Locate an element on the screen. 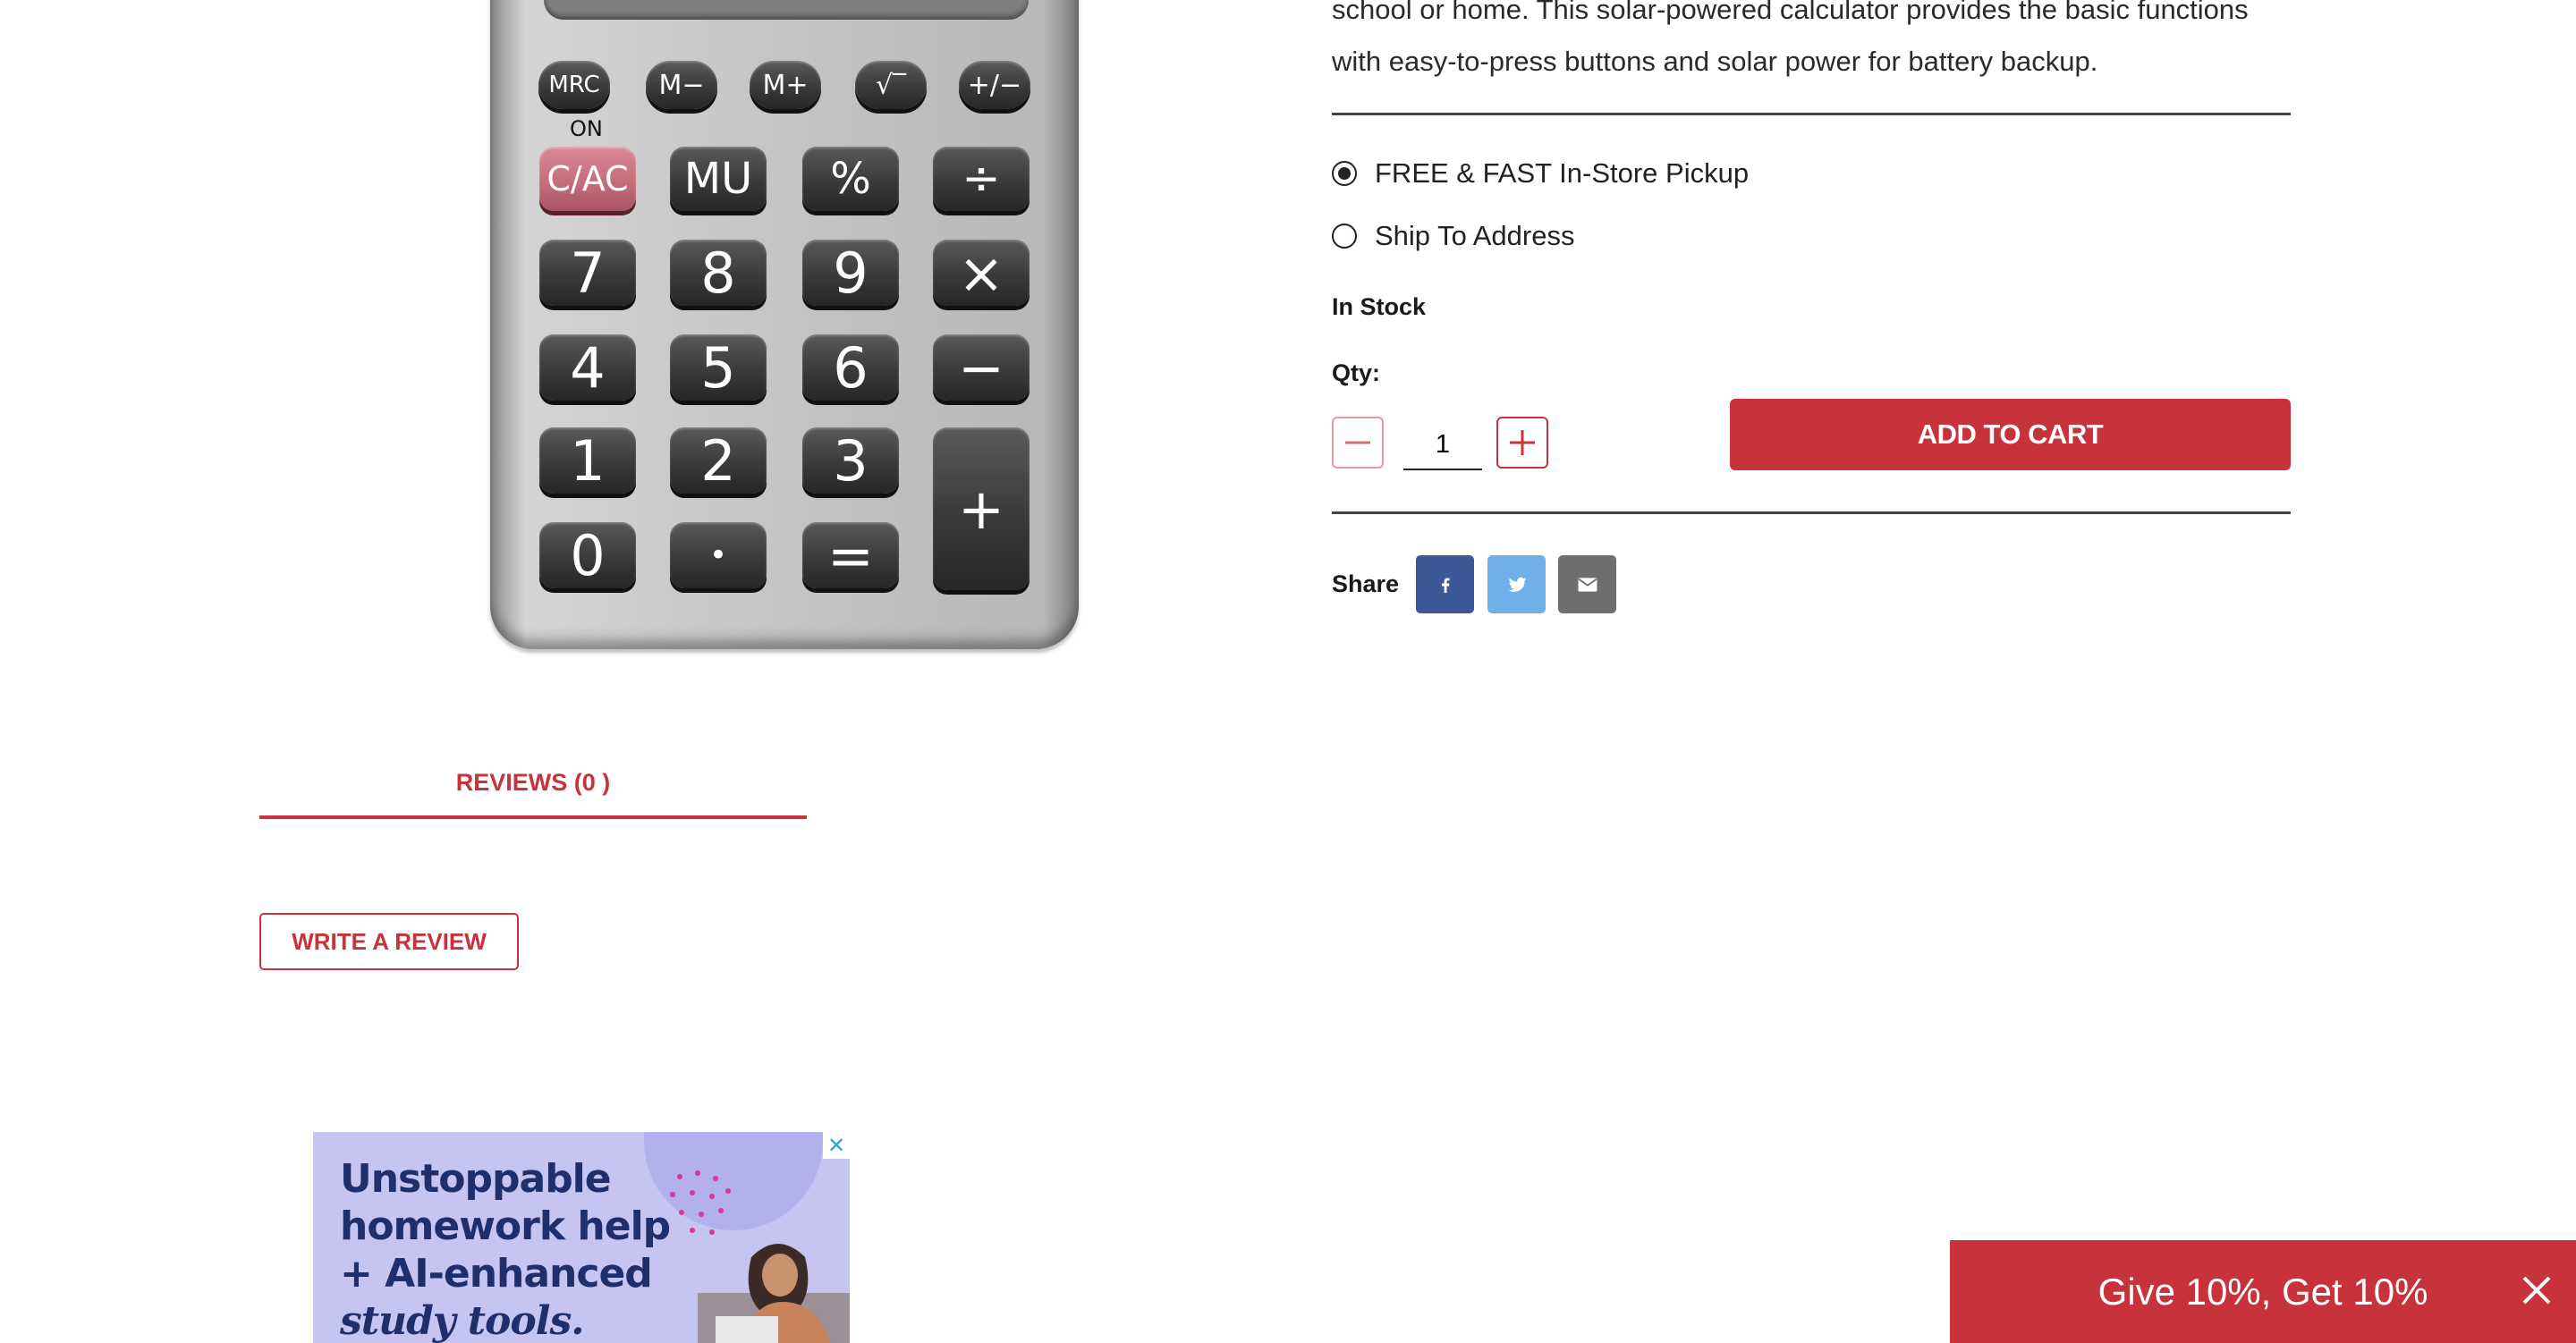 The width and height of the screenshot is (2576, 1343). divider-top is located at coordinates (1811, 114).